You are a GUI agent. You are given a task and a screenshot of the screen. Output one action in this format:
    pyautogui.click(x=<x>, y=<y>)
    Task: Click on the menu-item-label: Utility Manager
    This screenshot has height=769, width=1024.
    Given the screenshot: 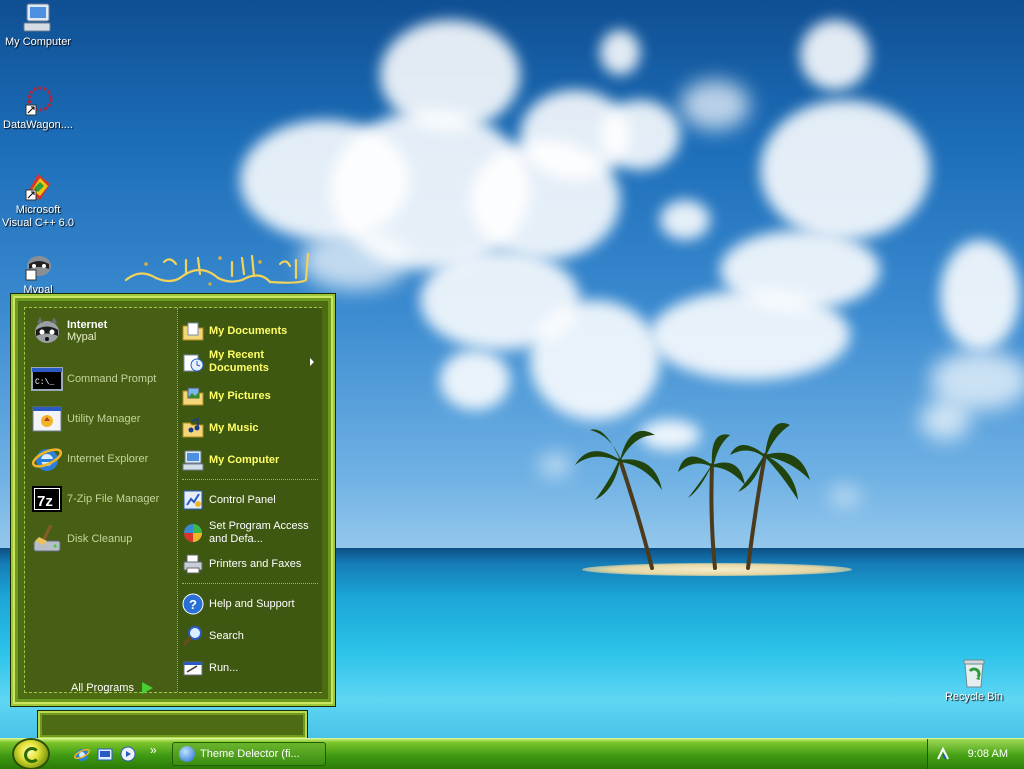 What is the action you would take?
    pyautogui.click(x=104, y=419)
    